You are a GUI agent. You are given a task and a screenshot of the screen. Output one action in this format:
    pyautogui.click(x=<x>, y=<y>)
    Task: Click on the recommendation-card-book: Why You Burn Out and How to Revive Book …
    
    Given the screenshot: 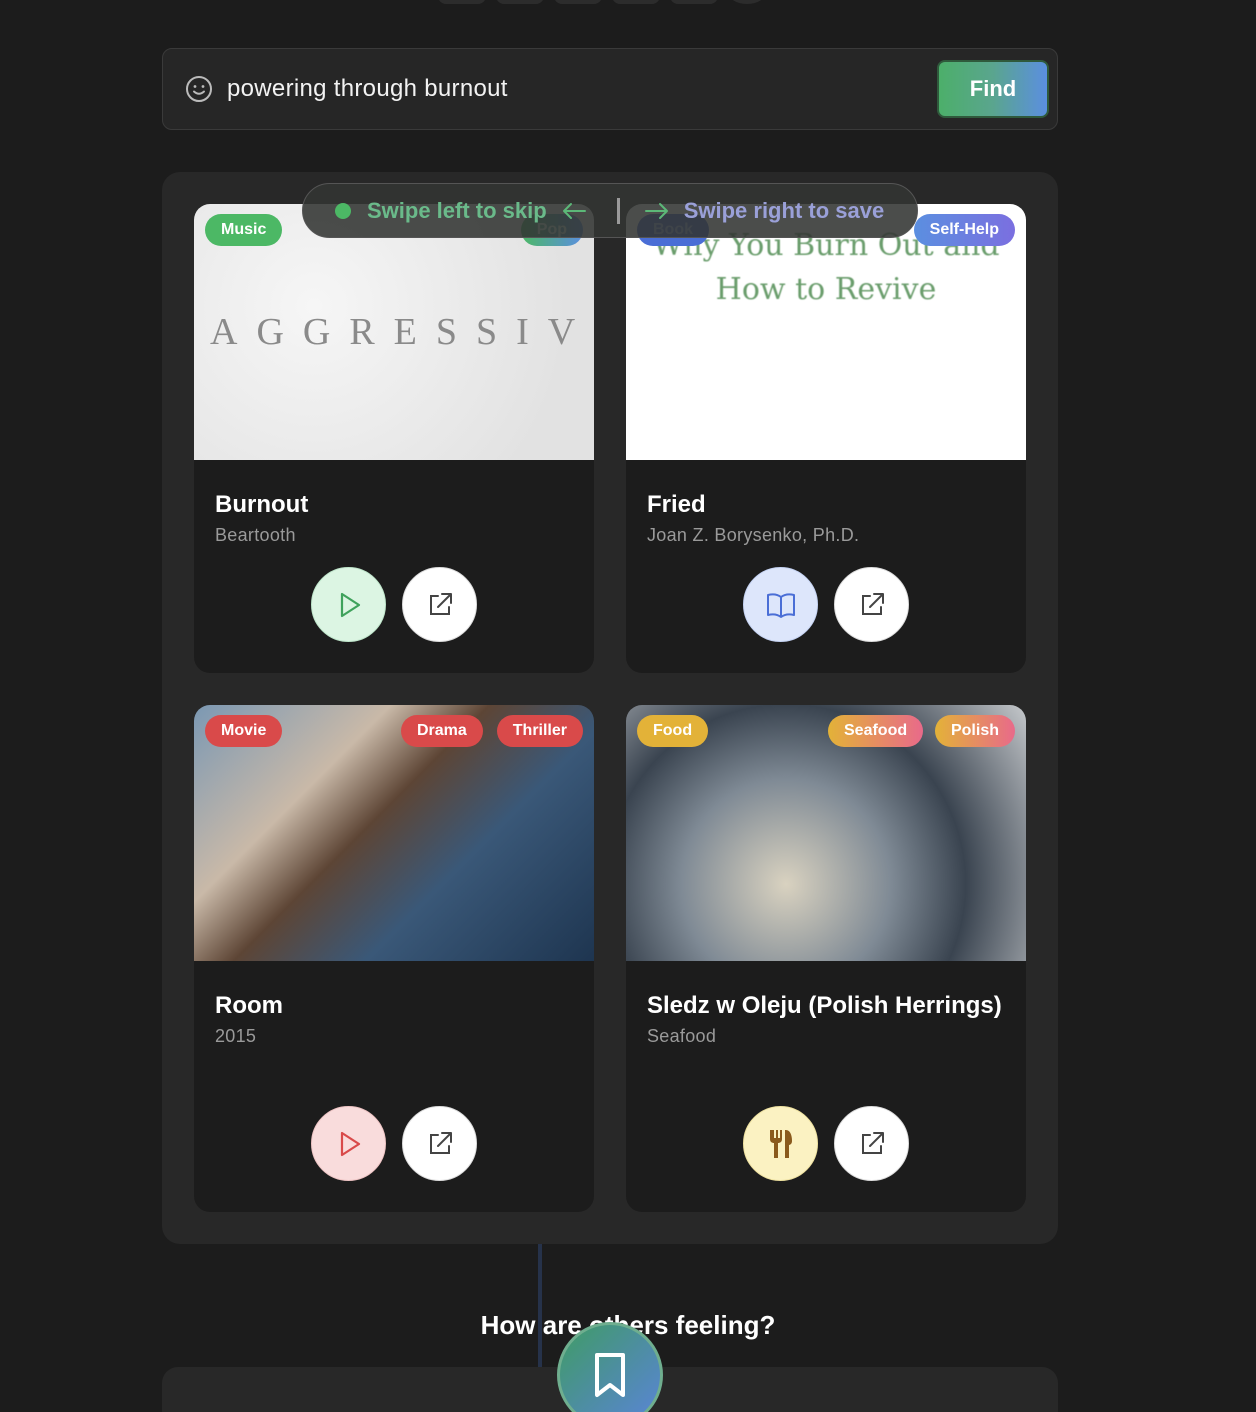 What is the action you would take?
    pyautogui.click(x=826, y=438)
    